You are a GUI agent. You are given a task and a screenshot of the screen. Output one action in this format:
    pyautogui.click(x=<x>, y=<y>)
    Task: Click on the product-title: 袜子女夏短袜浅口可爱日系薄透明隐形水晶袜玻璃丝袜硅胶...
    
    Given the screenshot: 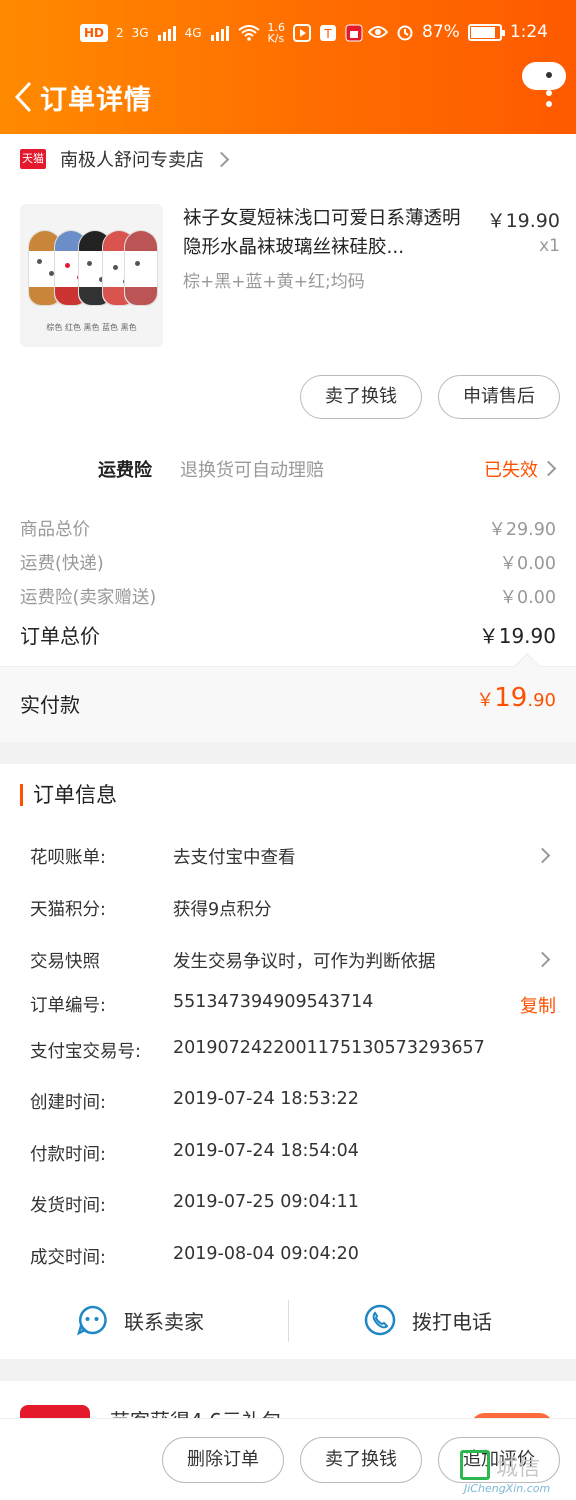 What is the action you would take?
    pyautogui.click(x=330, y=233)
    